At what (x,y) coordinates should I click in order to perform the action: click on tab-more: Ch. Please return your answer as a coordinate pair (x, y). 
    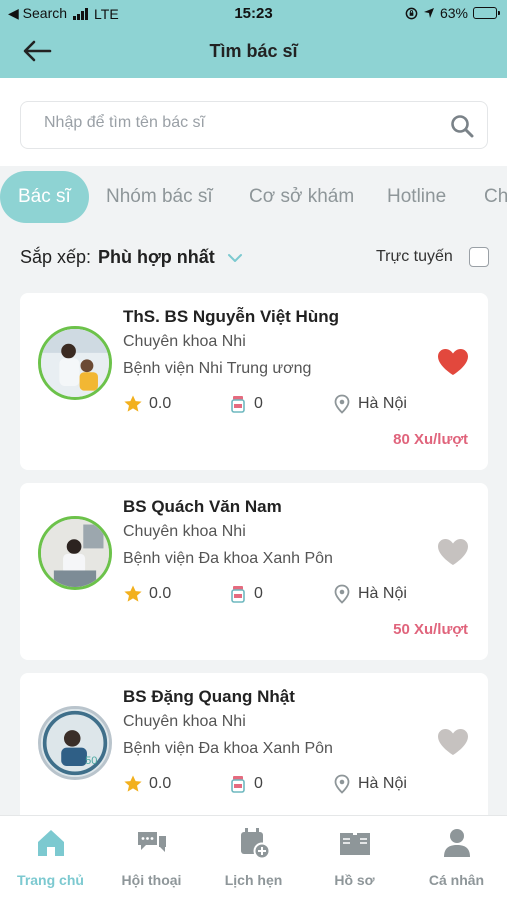
    Looking at the image, I should click on (495, 197).